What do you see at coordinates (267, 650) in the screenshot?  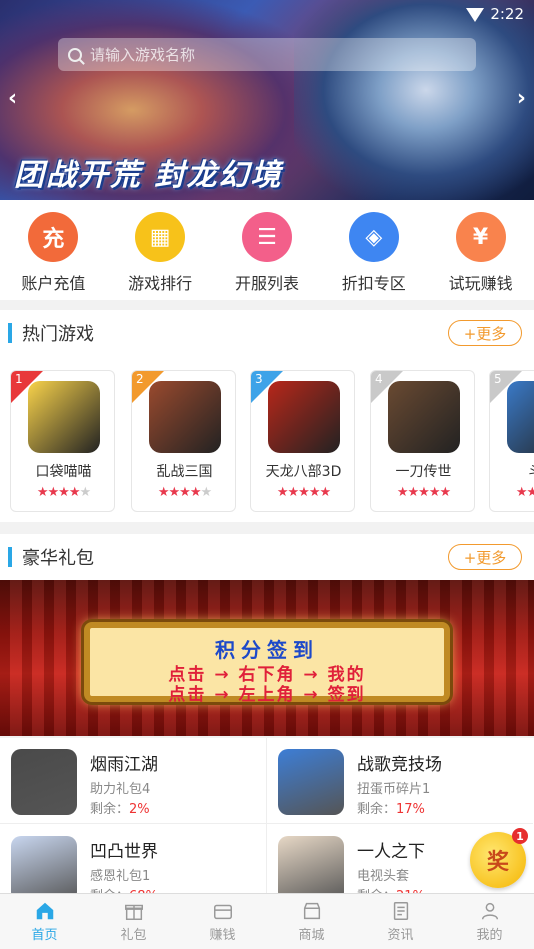 I see `checkin-title: 积分签到` at bounding box center [267, 650].